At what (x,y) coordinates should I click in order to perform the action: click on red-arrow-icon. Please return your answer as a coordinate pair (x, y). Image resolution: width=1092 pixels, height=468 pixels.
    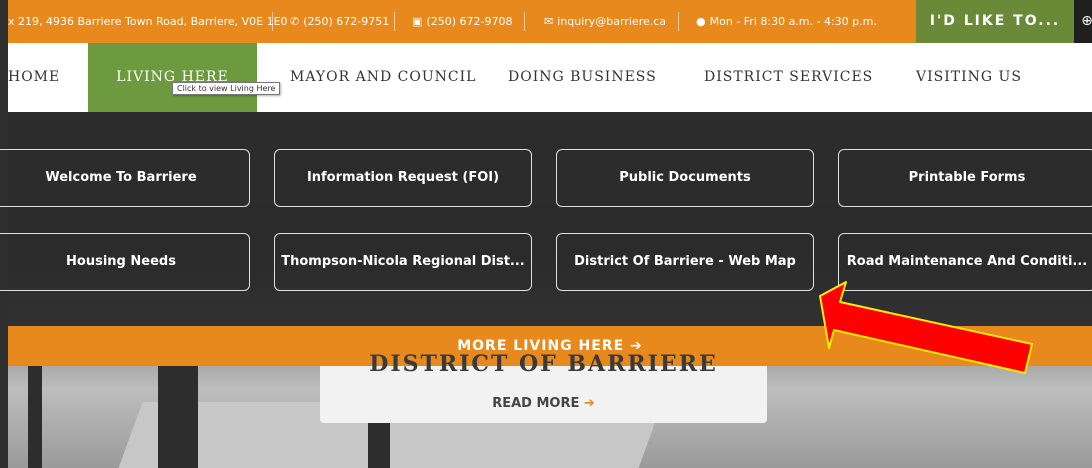
    Looking at the image, I should click on (926, 327).